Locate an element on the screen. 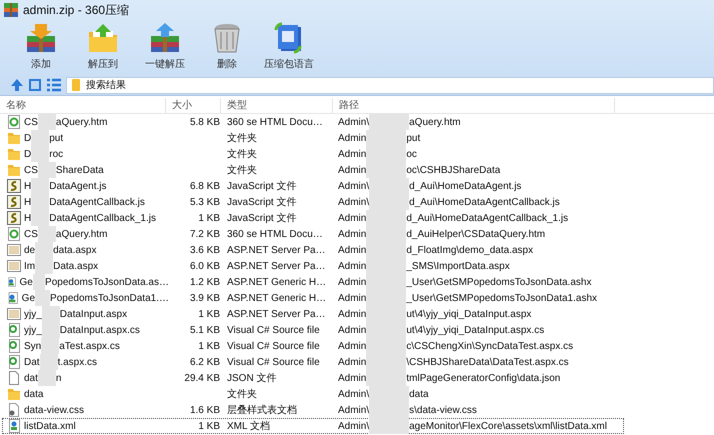  file-name: data-view.css is located at coordinates (54, 410).